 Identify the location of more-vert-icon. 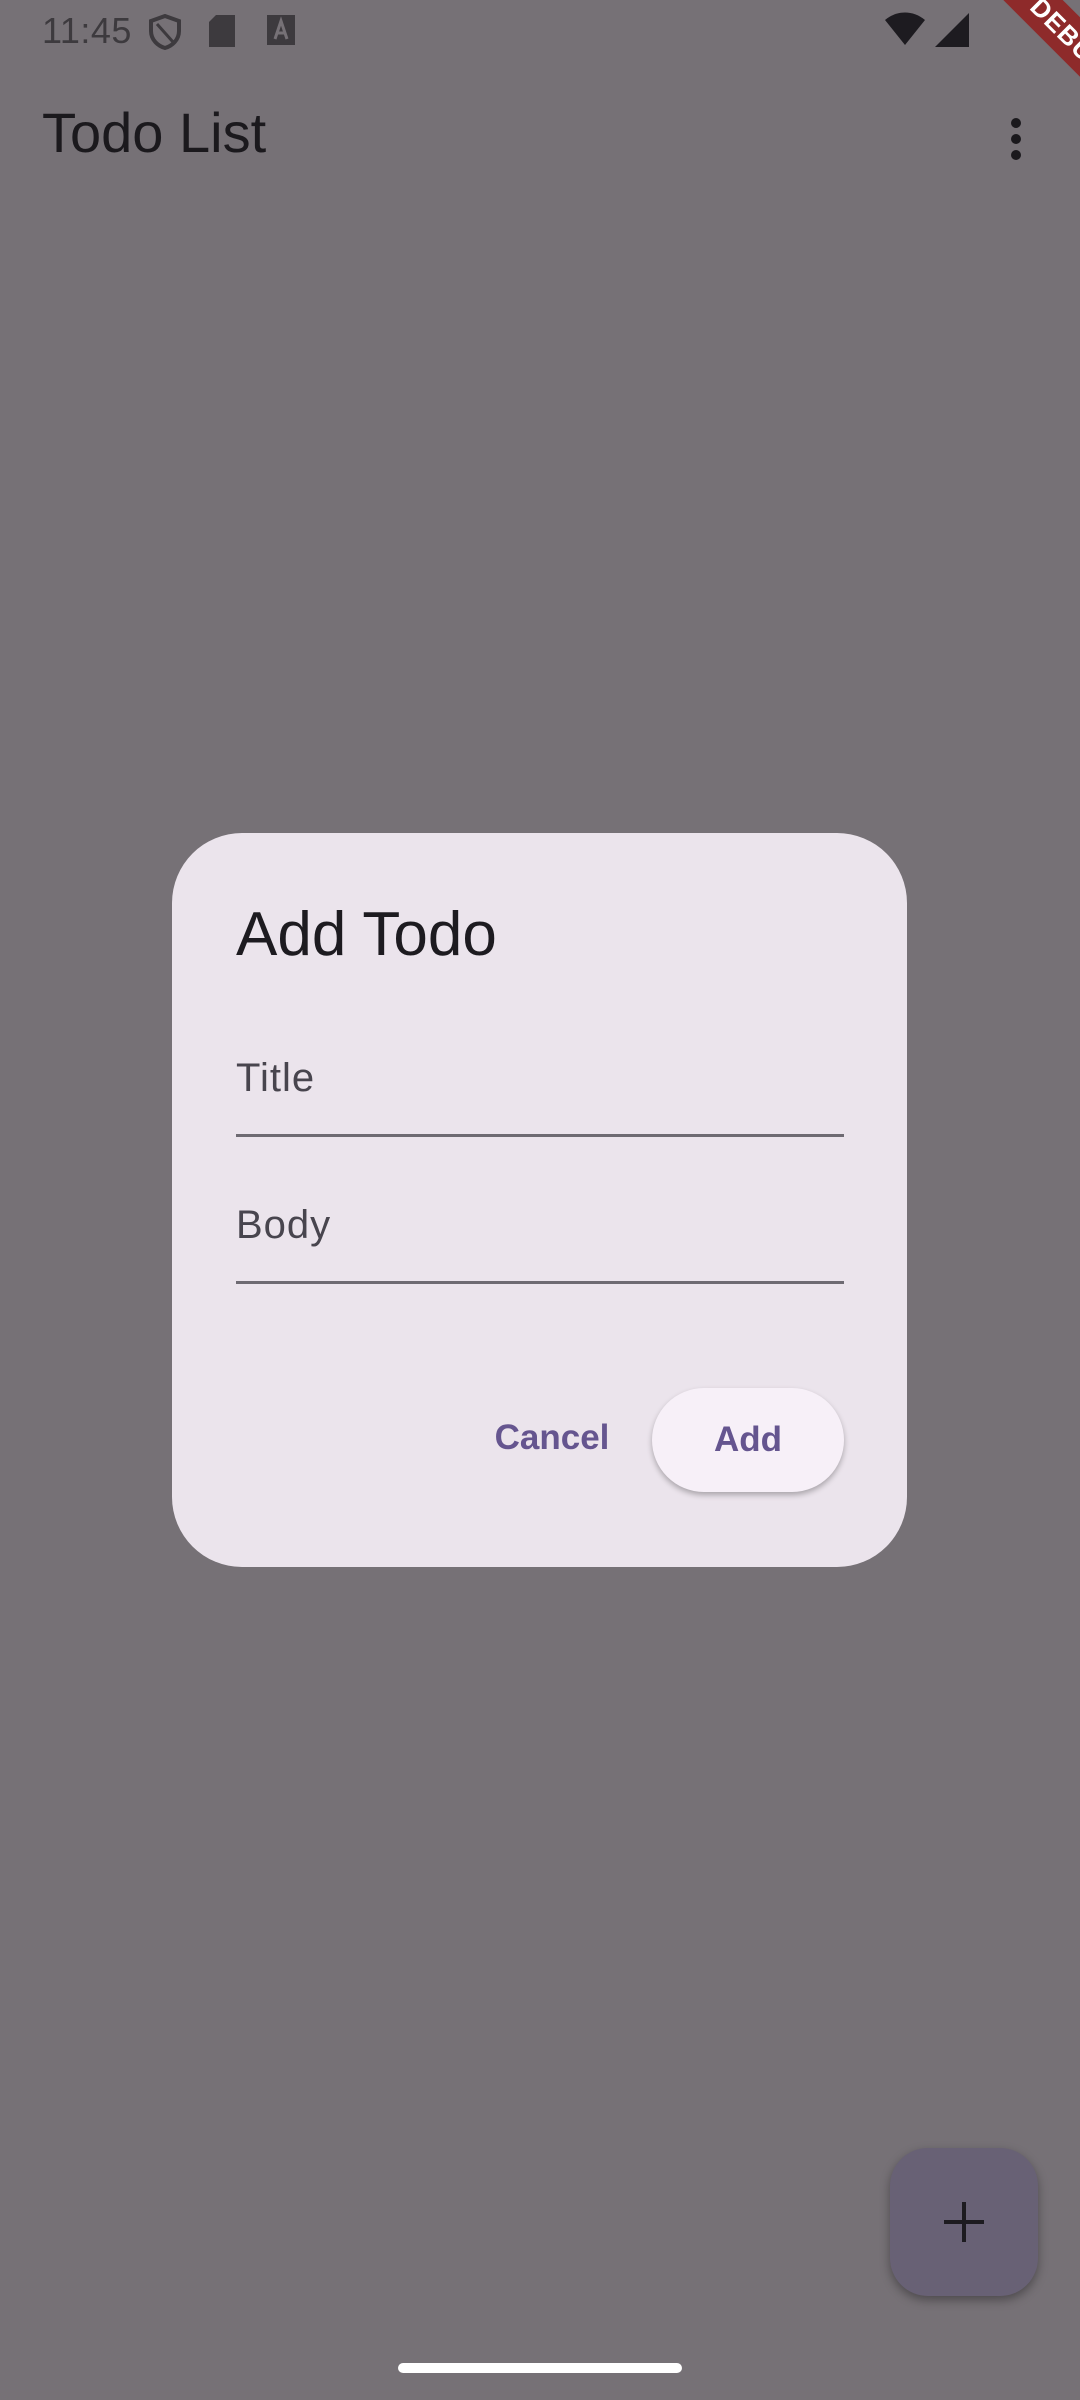
(1016, 136).